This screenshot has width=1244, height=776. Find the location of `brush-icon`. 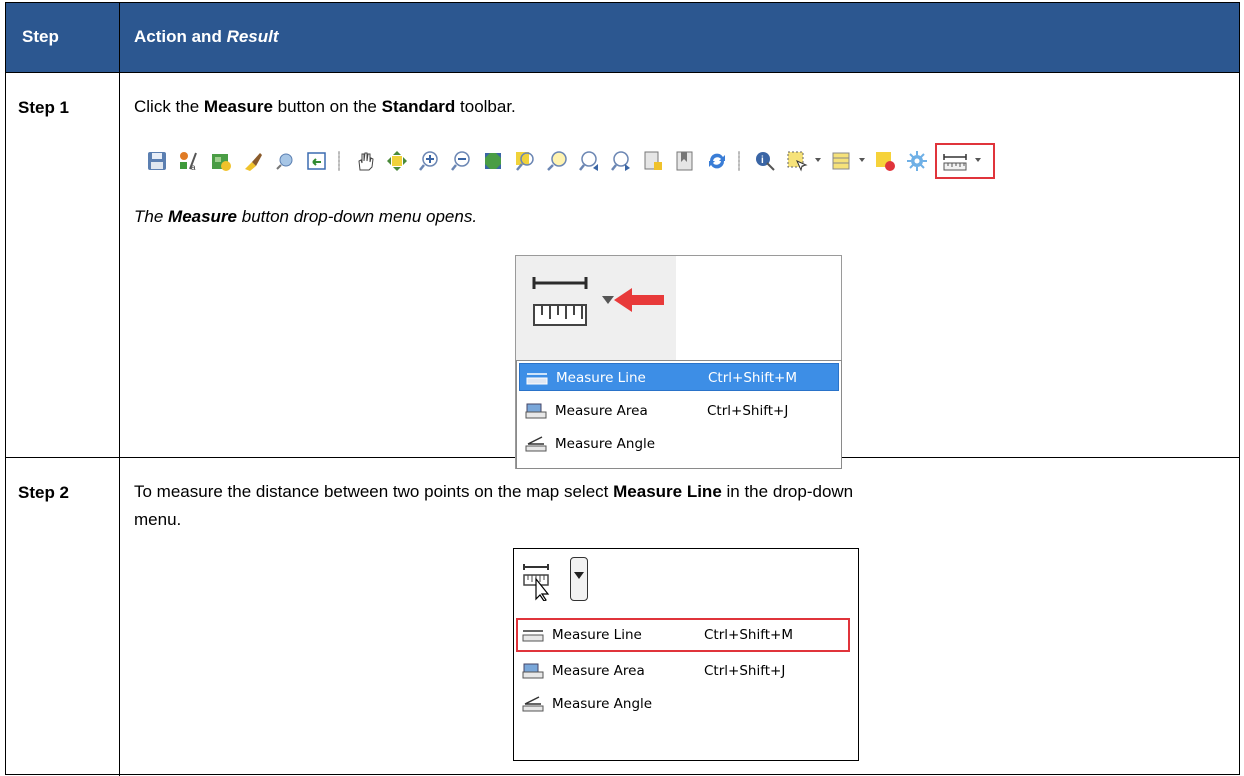

brush-icon is located at coordinates (253, 161).